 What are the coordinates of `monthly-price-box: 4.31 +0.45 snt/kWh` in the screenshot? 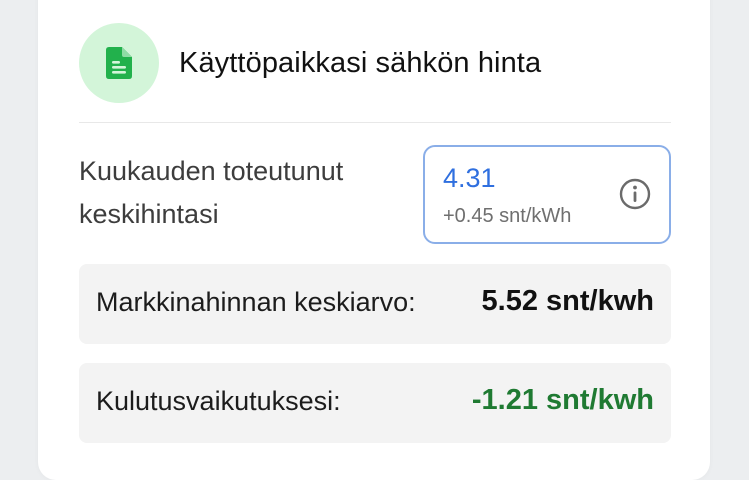 It's located at (547, 194).